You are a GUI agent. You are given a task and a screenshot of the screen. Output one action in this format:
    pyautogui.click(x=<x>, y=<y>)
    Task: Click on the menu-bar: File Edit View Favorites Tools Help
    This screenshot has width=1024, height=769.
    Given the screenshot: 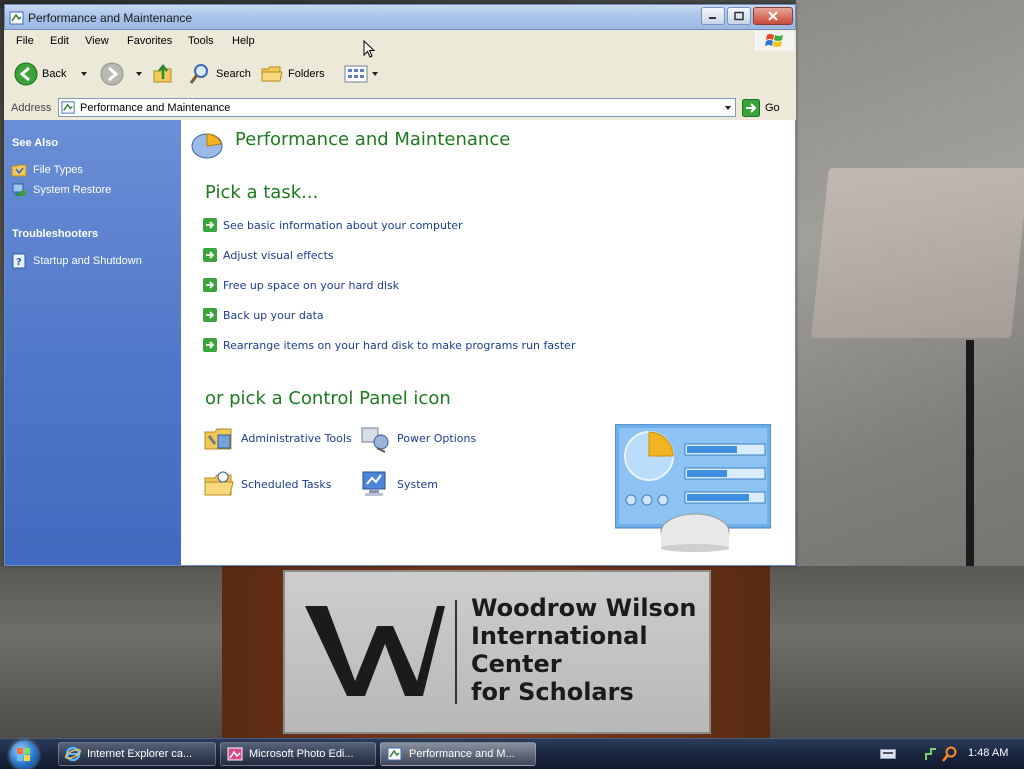 What is the action you would take?
    pyautogui.click(x=400, y=41)
    